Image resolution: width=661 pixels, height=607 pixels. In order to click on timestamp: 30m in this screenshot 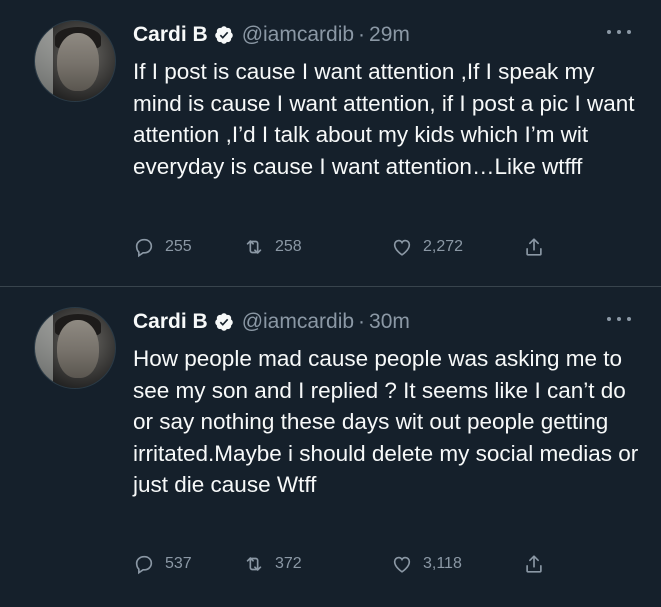, I will do `click(389, 322)`.